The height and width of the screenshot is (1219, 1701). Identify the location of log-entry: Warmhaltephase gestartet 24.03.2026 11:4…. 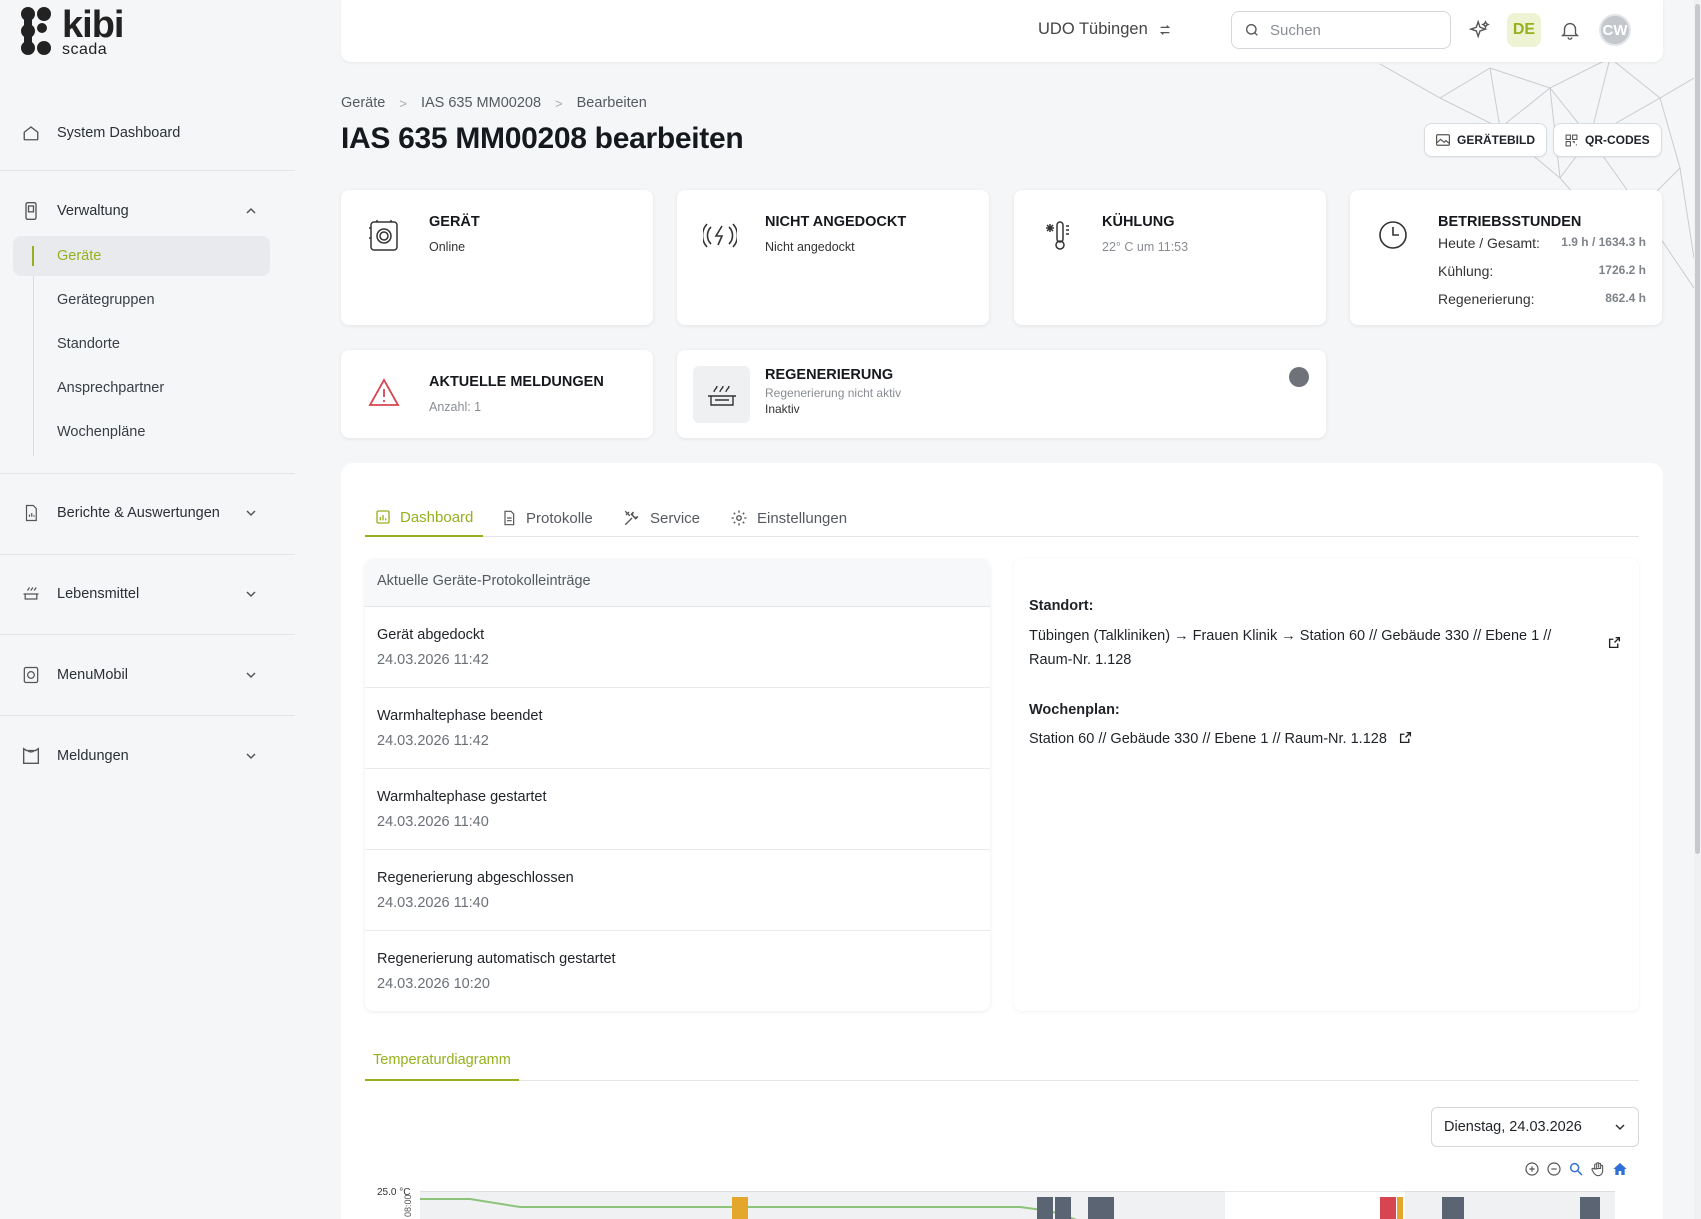
(677, 809).